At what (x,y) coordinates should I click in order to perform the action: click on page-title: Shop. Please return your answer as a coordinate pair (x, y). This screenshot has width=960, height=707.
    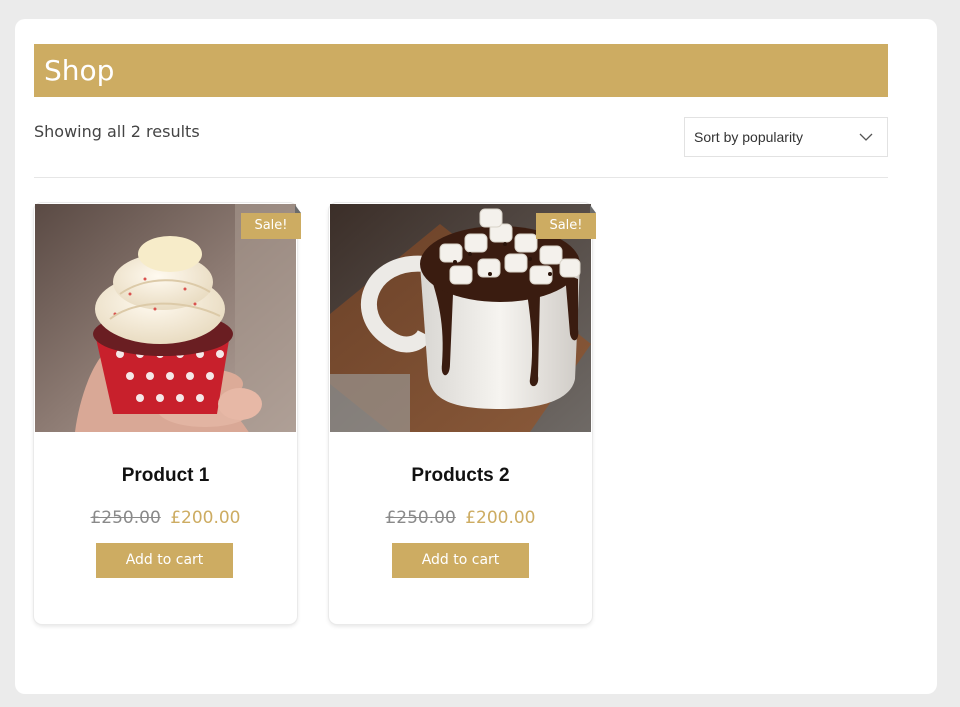
    Looking at the image, I should click on (79, 70).